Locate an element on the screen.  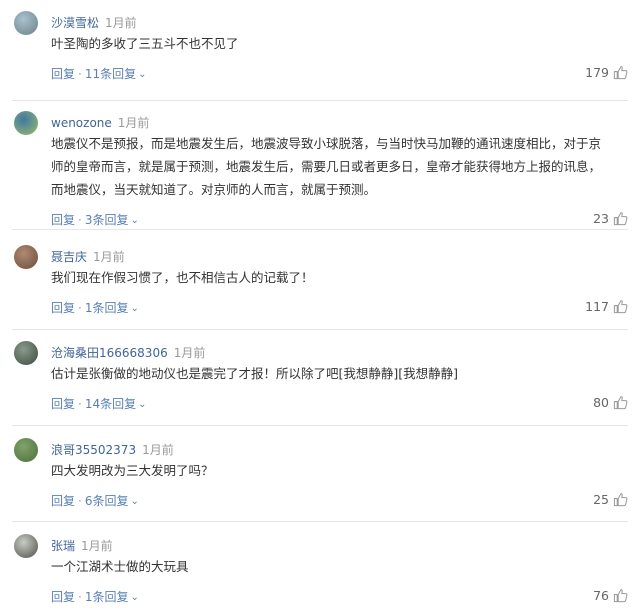
comment-actions: 回复 · 6条回复 ⌄ is located at coordinates (95, 500).